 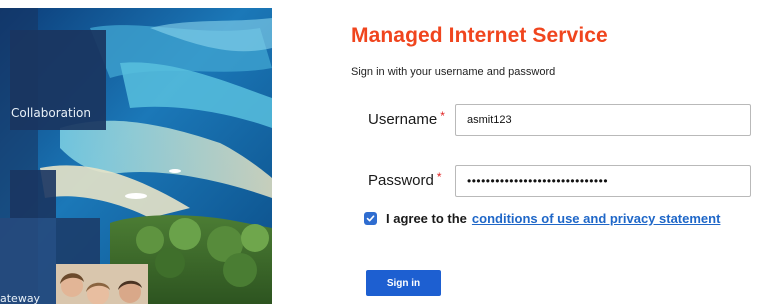 I want to click on sign-in-button: Sign in, so click(x=403, y=283).